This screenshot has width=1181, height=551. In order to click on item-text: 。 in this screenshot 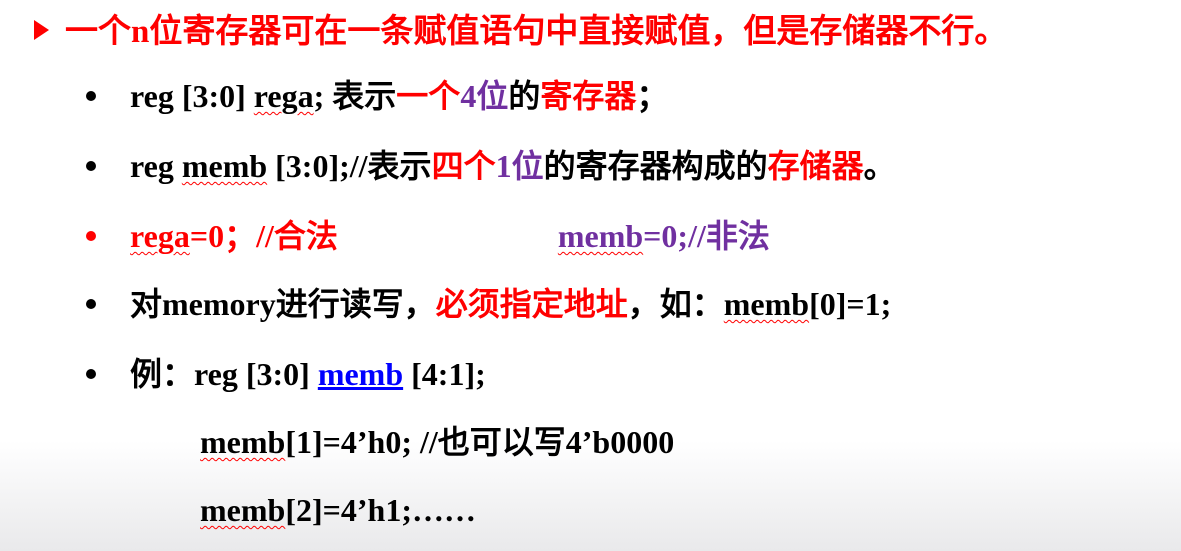, I will do `click(879, 166)`.